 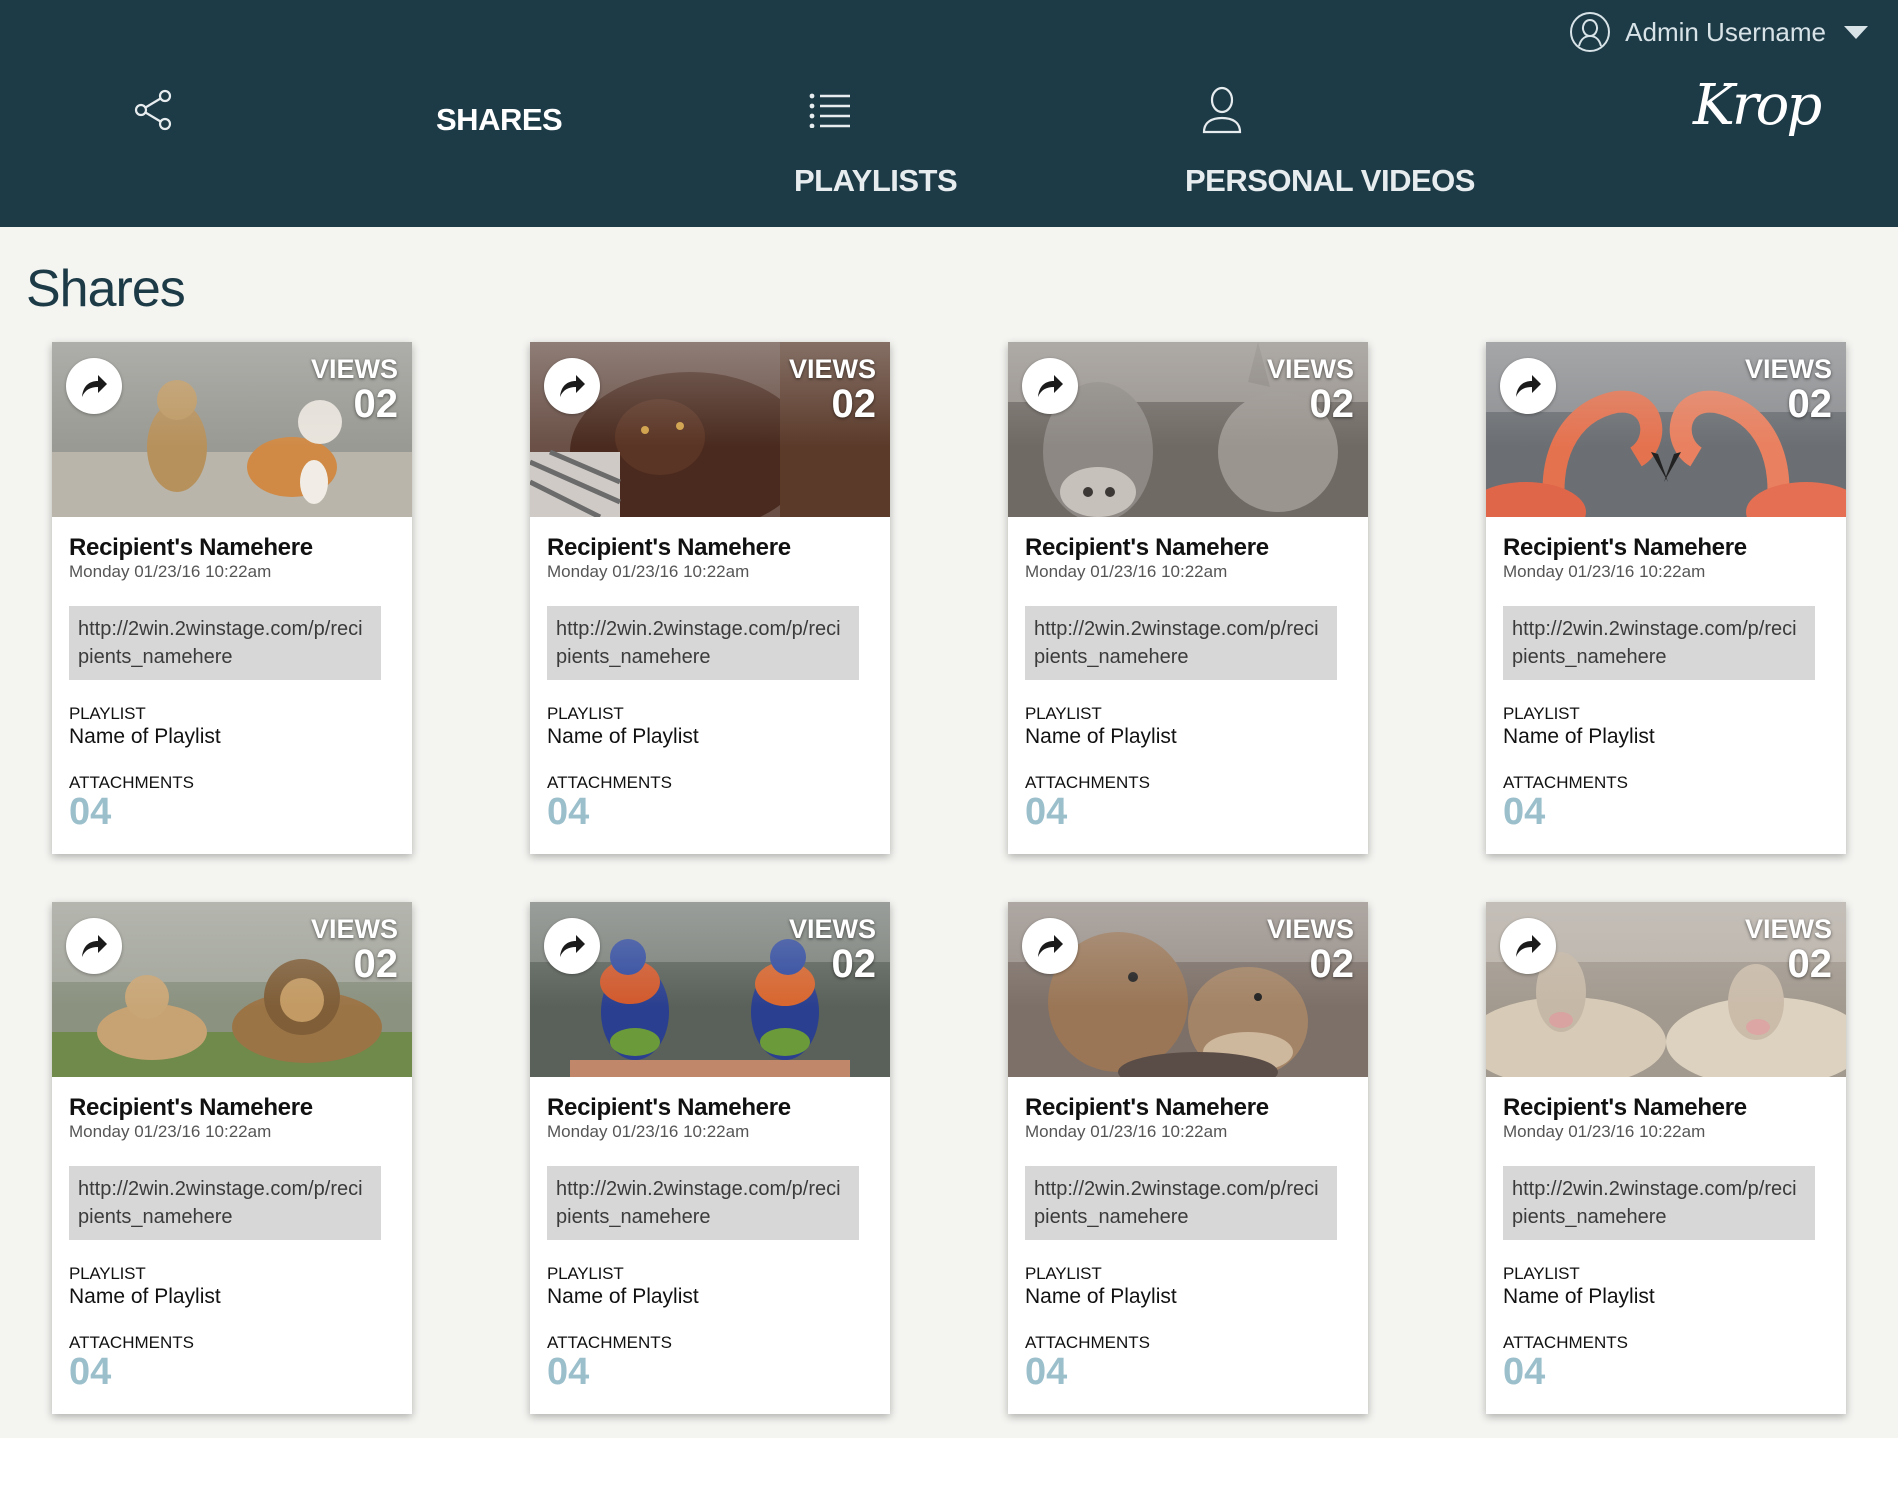 What do you see at coordinates (1757, 106) in the screenshot?
I see `krop-logo: Krop` at bounding box center [1757, 106].